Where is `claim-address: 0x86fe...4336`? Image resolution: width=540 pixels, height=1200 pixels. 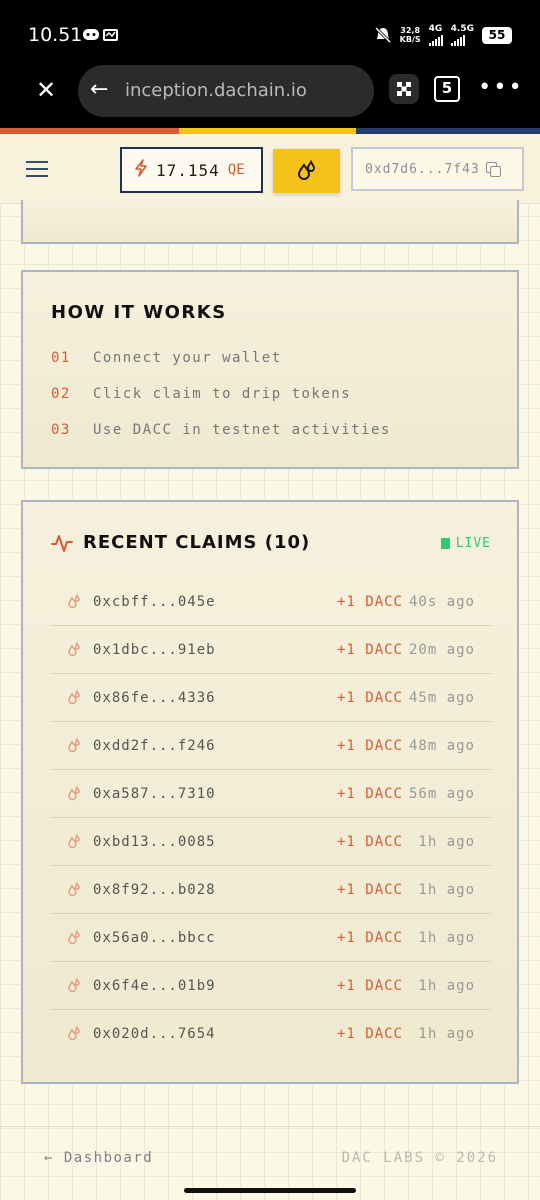
claim-address: 0x86fe...4336 is located at coordinates (154, 697).